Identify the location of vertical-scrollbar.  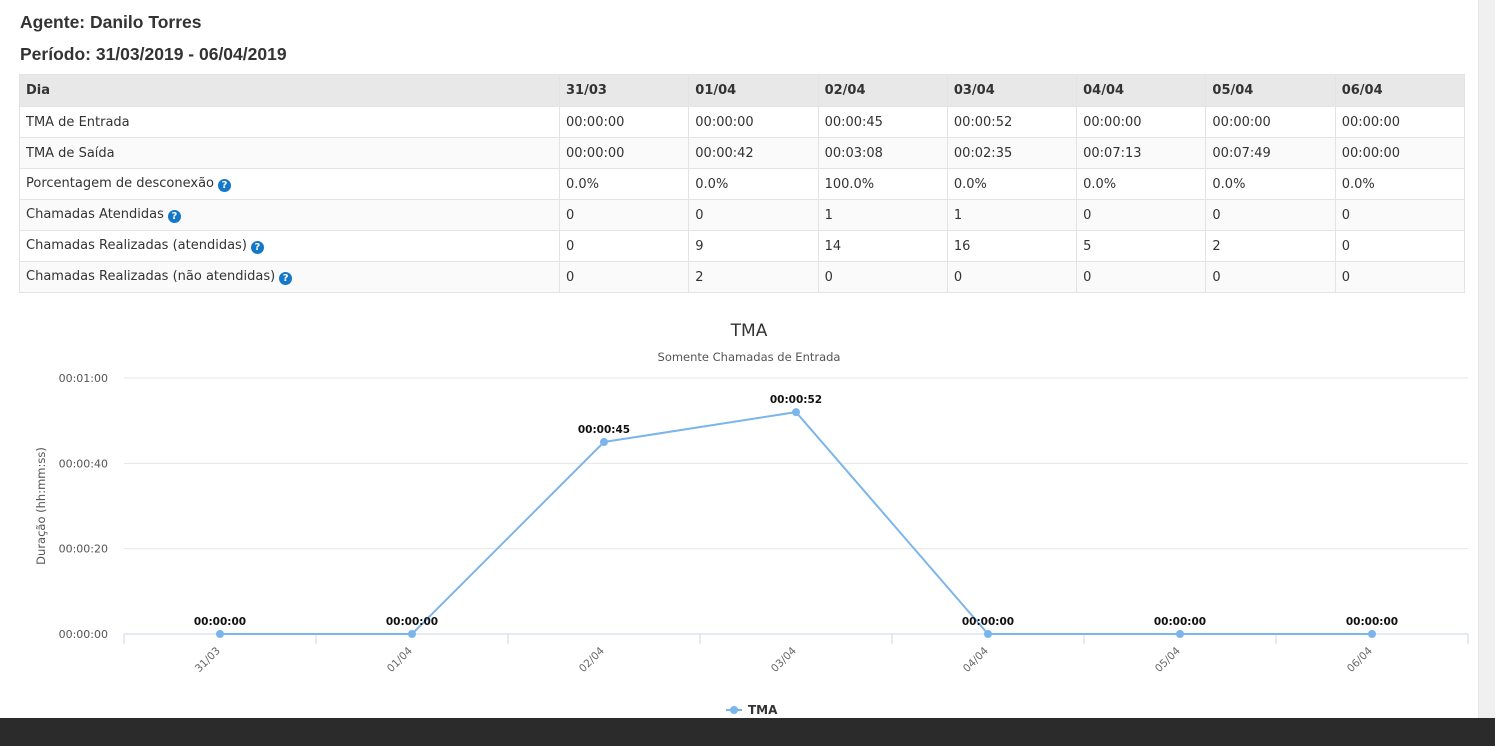
(1486, 359).